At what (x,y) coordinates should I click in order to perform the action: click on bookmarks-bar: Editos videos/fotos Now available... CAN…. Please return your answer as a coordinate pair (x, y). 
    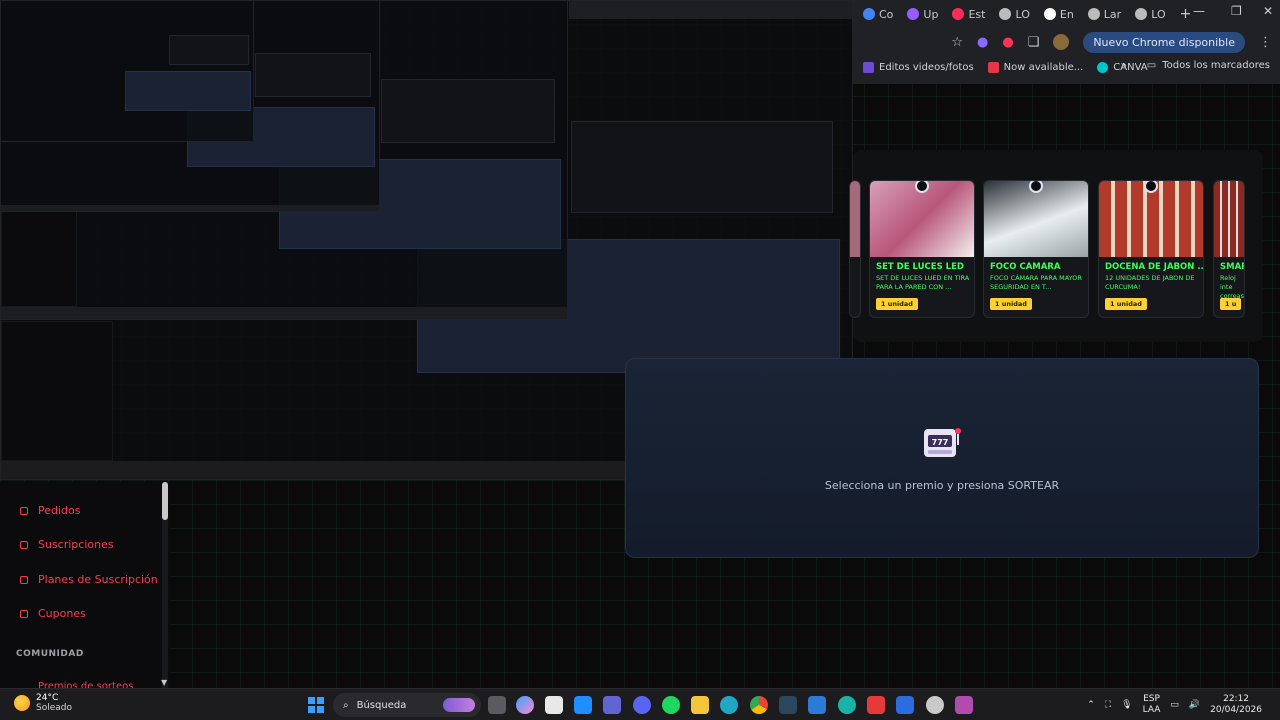
    Looking at the image, I should click on (1066, 67).